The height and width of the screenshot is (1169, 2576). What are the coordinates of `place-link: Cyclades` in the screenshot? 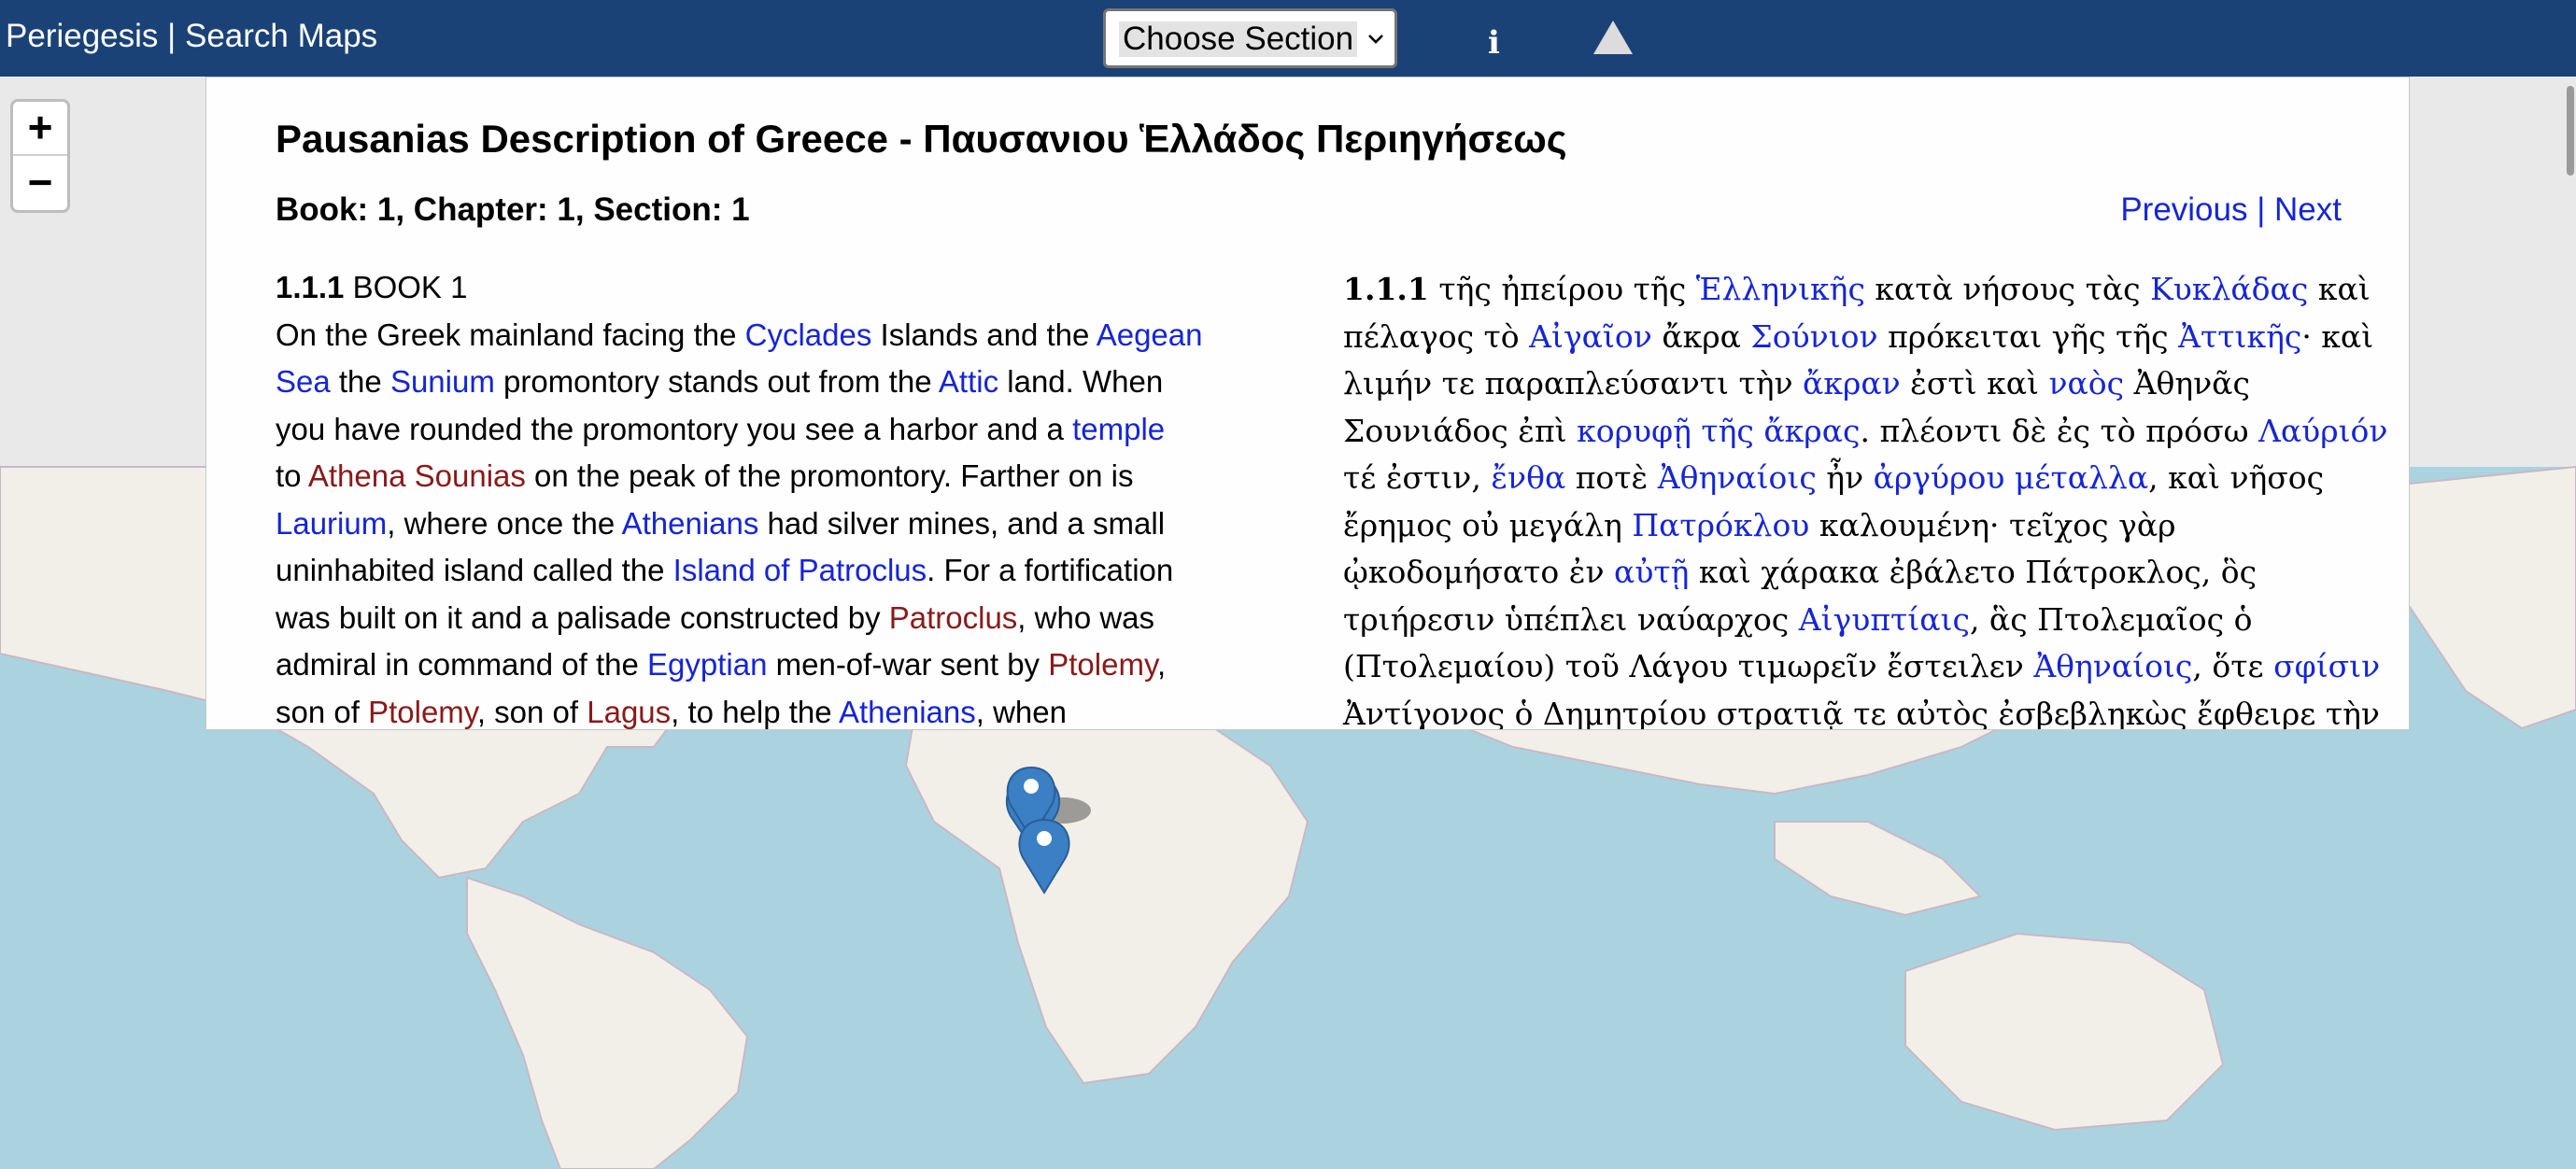 It's located at (808, 334).